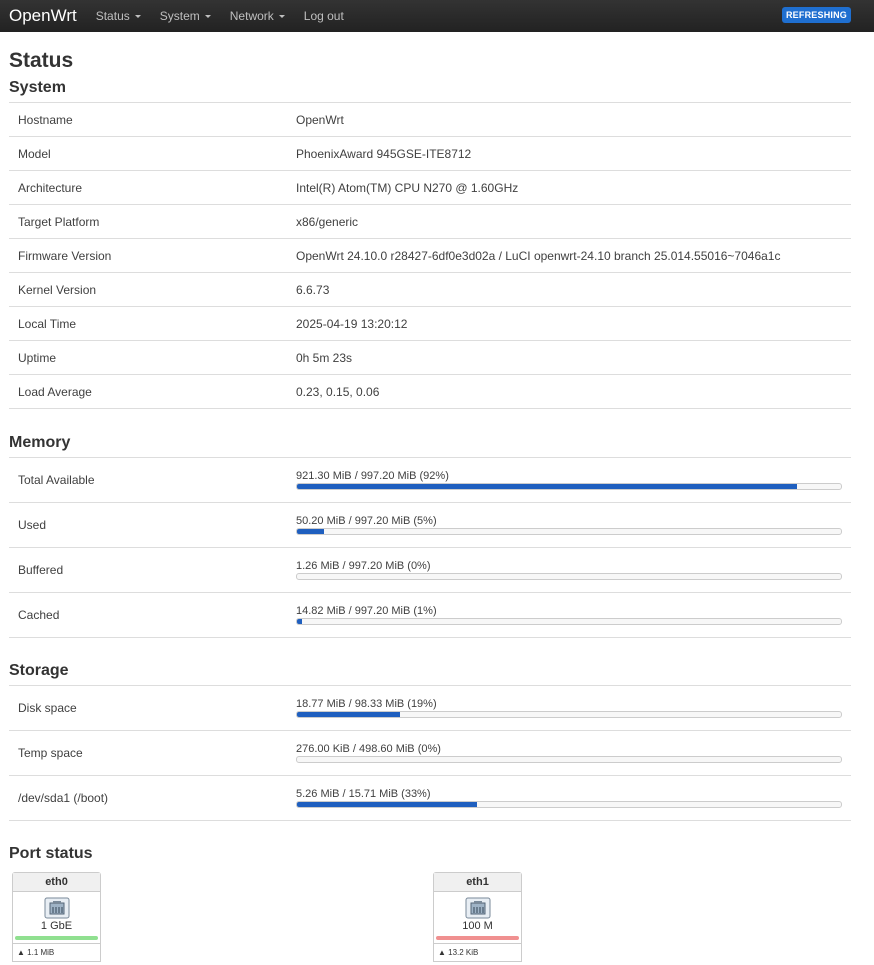 The width and height of the screenshot is (874, 965). Describe the element at coordinates (366, 704) in the screenshot. I see `usage-text: 18.77 MiB / 98.33 MiB (19%)` at that location.